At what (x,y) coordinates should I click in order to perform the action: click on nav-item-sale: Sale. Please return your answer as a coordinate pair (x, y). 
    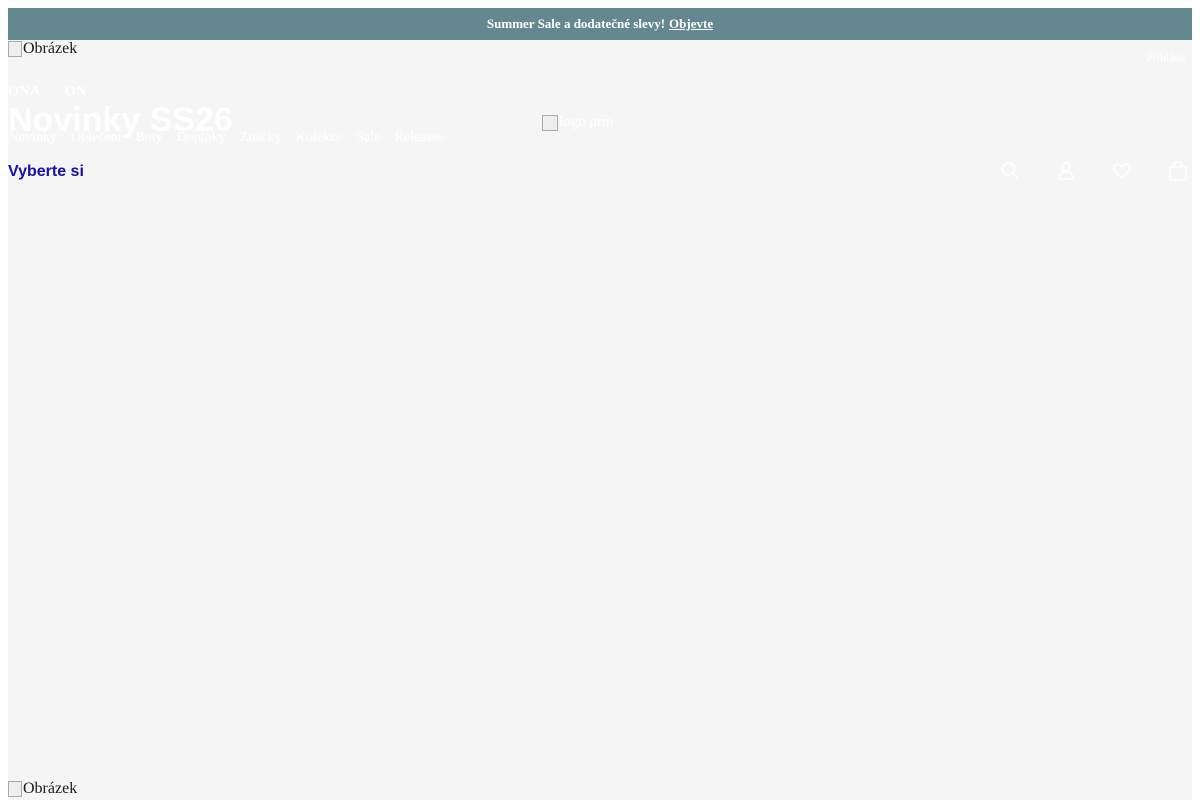
    Looking at the image, I should click on (368, 138).